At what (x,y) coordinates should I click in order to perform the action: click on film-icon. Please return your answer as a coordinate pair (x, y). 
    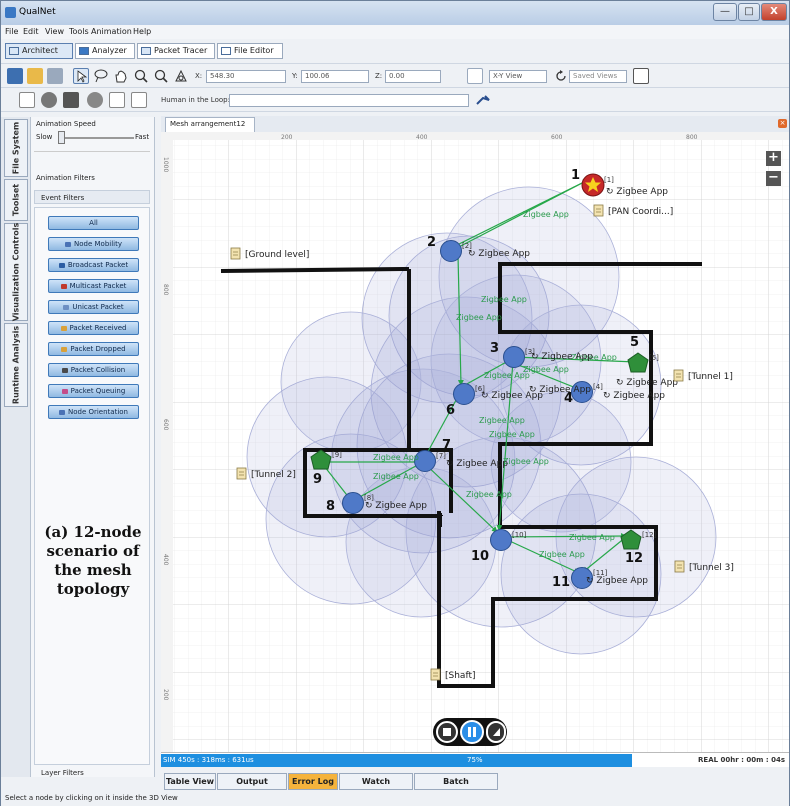
    Looking at the image, I should click on (71, 100).